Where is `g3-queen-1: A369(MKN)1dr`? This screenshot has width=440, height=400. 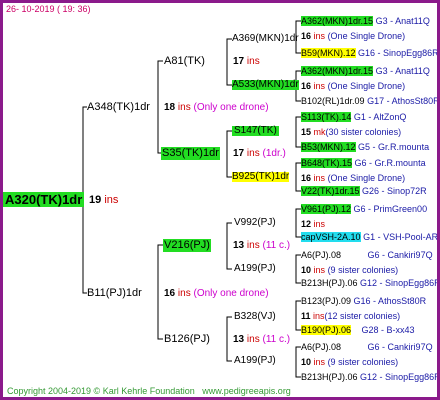
g3-queen-1: A369(MKN)1dr is located at coordinates (265, 38).